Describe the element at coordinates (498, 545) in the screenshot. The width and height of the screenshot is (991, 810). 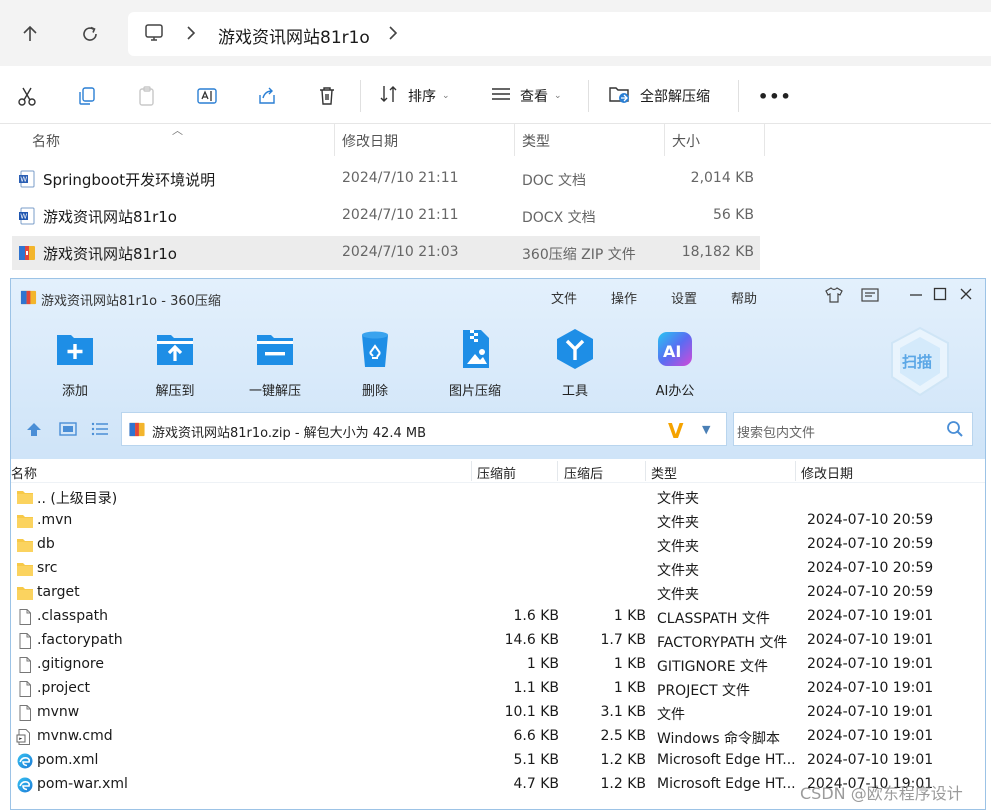
I see `archive-entry-row: db 文件夹 2024-07-10 20:59` at that location.